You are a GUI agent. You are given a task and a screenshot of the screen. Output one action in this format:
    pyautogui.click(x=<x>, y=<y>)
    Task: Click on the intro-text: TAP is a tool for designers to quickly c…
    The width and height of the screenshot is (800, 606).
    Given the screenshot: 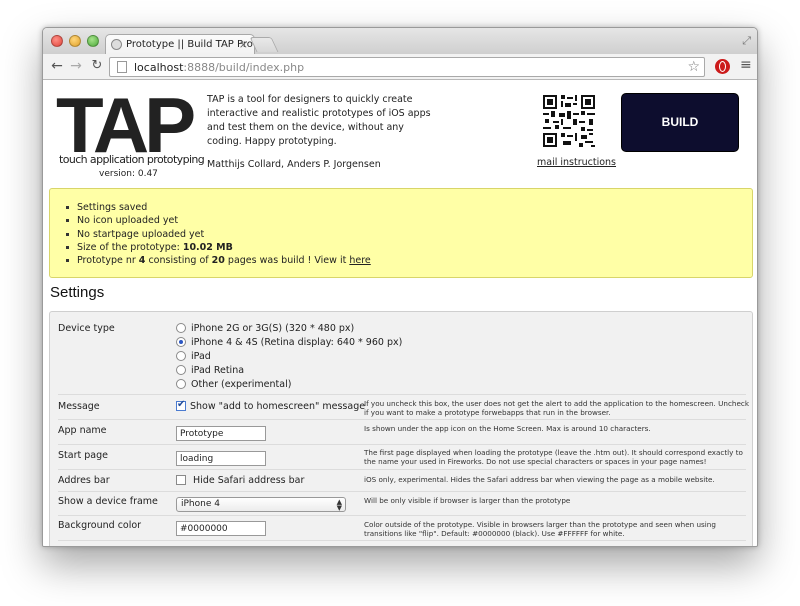 What is the action you would take?
    pyautogui.click(x=319, y=120)
    